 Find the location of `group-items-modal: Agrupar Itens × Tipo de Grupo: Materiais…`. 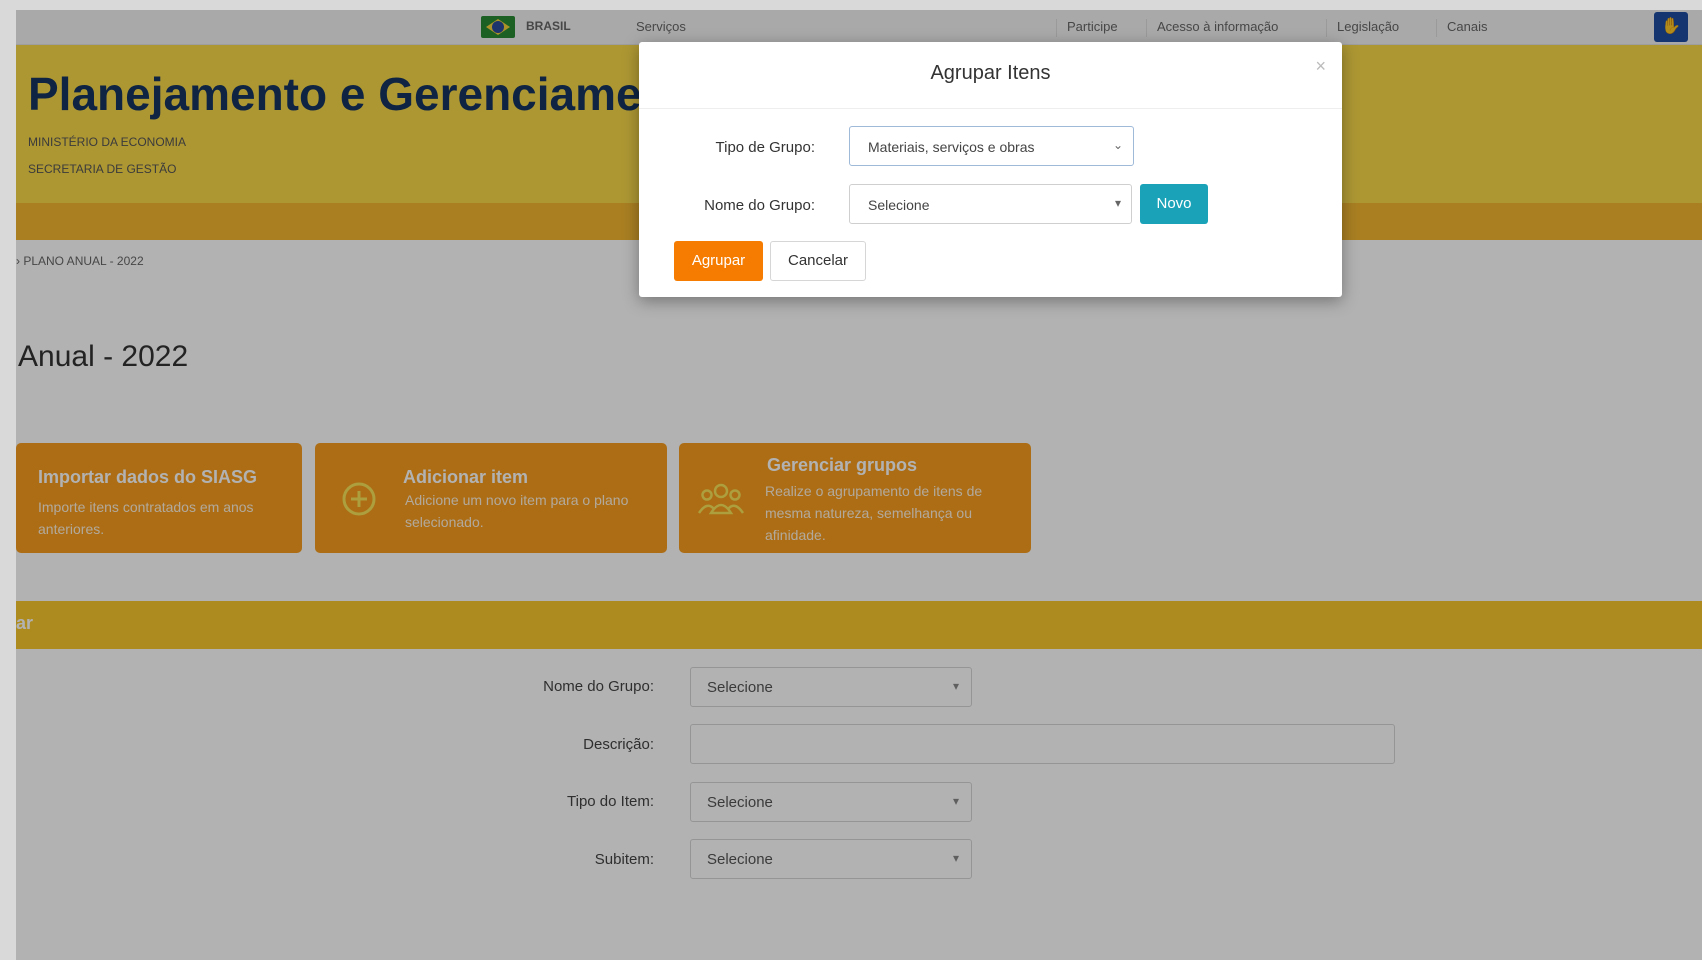

group-items-modal: Agrupar Itens × Tipo de Grupo: Materiais… is located at coordinates (990, 169).